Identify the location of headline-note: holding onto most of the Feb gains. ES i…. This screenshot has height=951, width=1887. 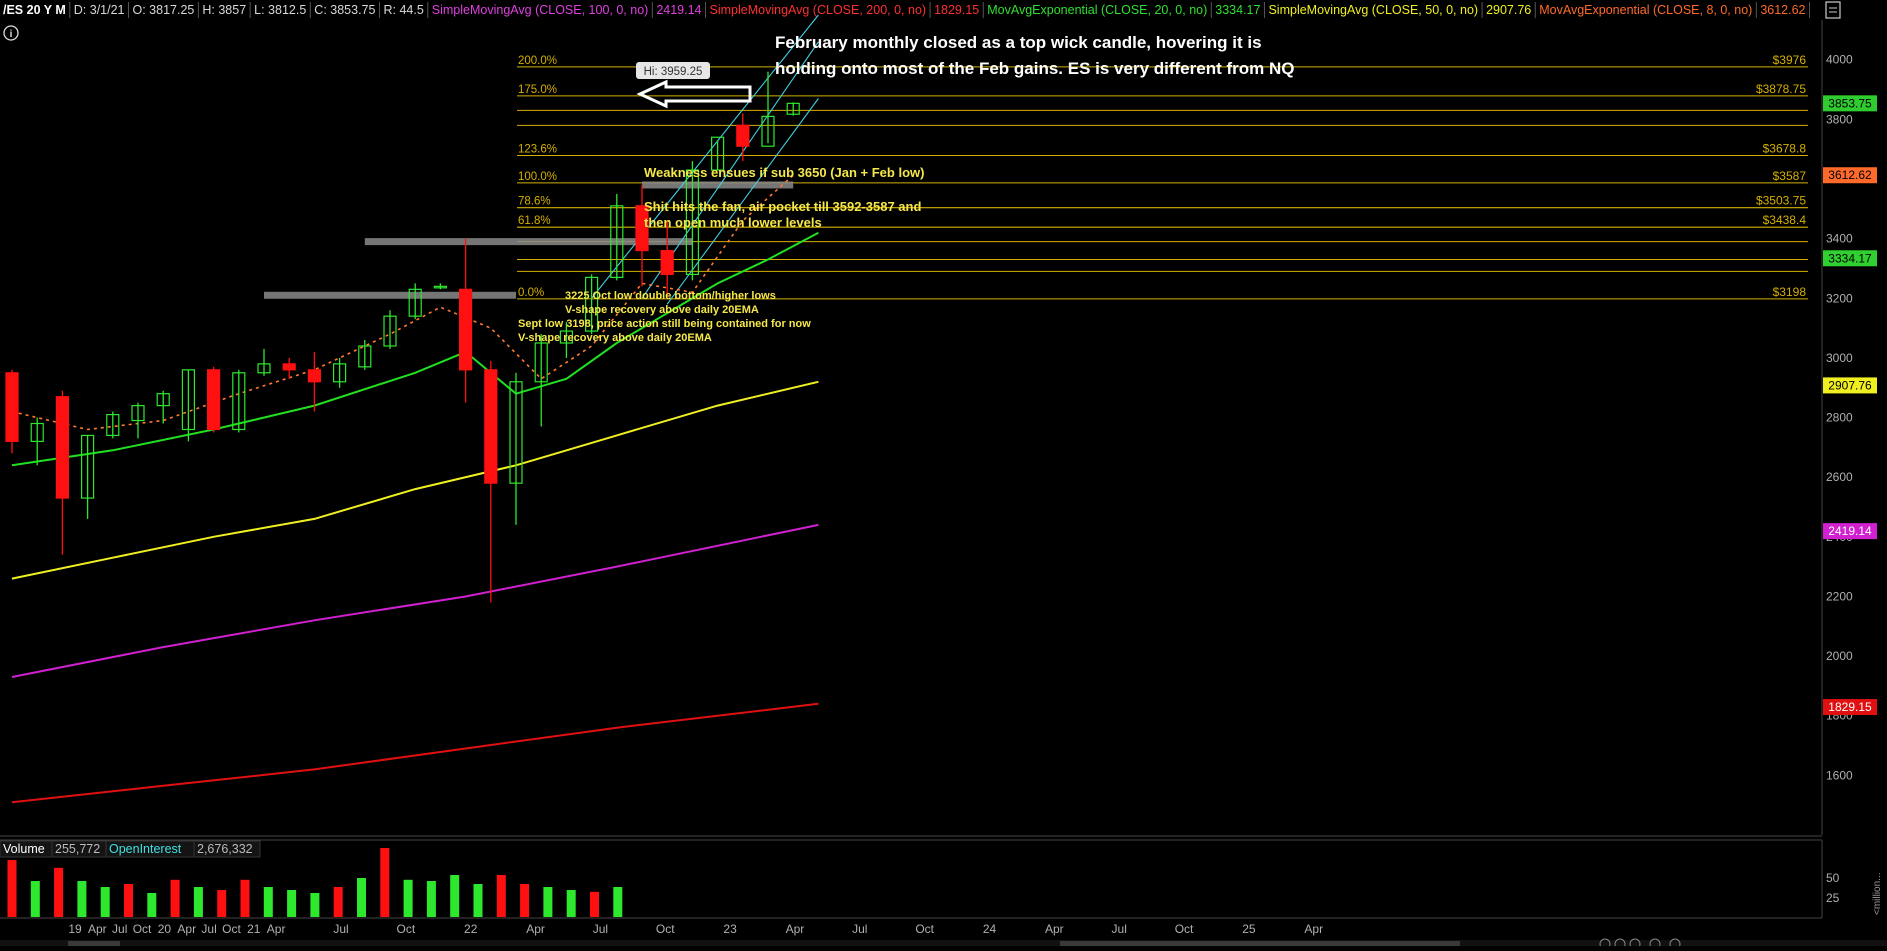
(1034, 68).